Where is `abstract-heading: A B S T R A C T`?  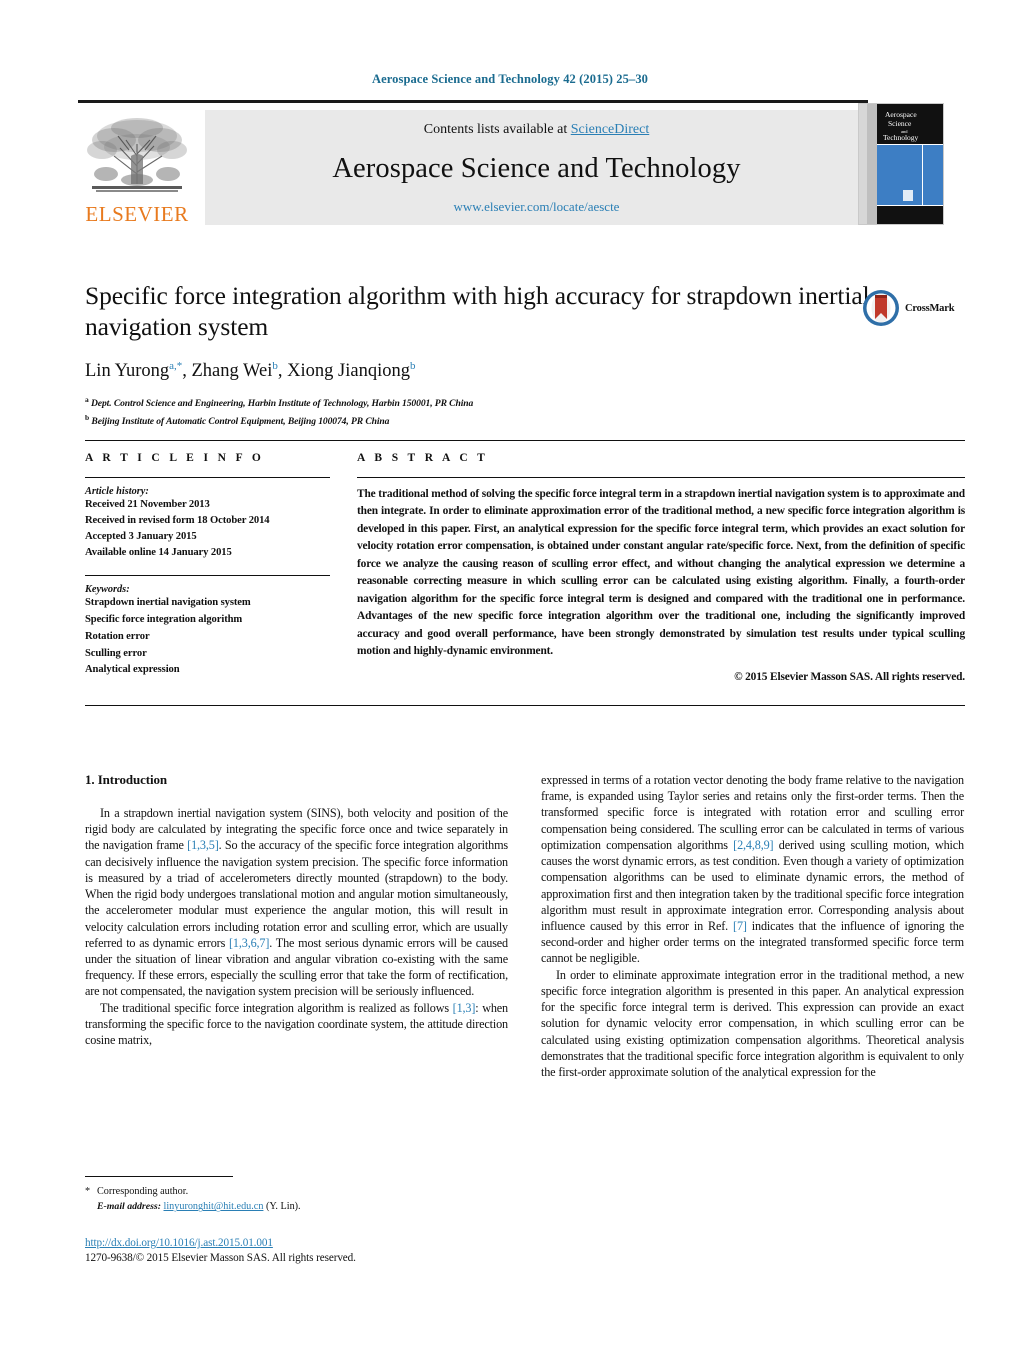
abstract-heading: A B S T R A C T is located at coordinates (423, 458).